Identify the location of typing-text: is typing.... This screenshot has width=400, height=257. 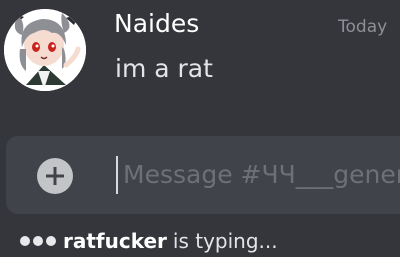
(225, 241).